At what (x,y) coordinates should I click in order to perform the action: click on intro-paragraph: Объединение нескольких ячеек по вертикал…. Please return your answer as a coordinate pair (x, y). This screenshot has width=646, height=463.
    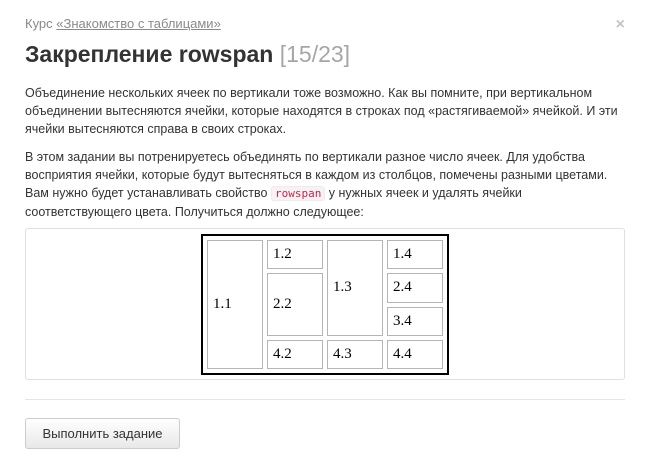
    Looking at the image, I should click on (321, 111).